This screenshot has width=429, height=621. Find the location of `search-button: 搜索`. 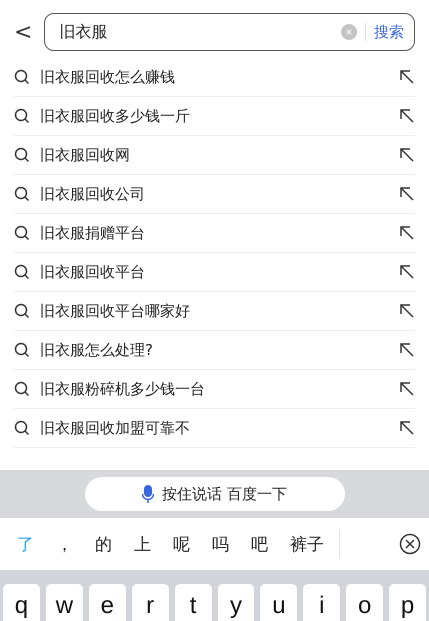

search-button: 搜索 is located at coordinates (389, 32).